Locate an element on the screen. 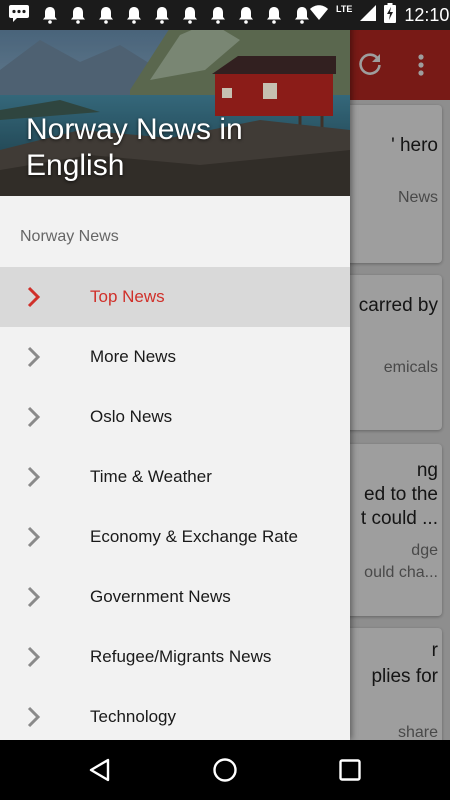 The width and height of the screenshot is (450, 800). drawer-section-label: Norway News is located at coordinates (69, 236).